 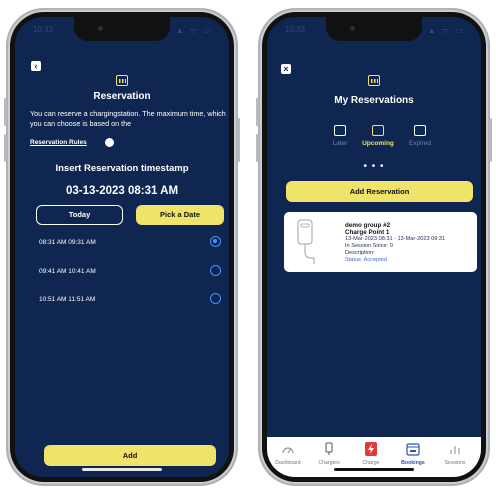 I want to click on card-period: 13-Mar-2023 08:31 - 13-Mar-2023 09:31, so click(x=395, y=239).